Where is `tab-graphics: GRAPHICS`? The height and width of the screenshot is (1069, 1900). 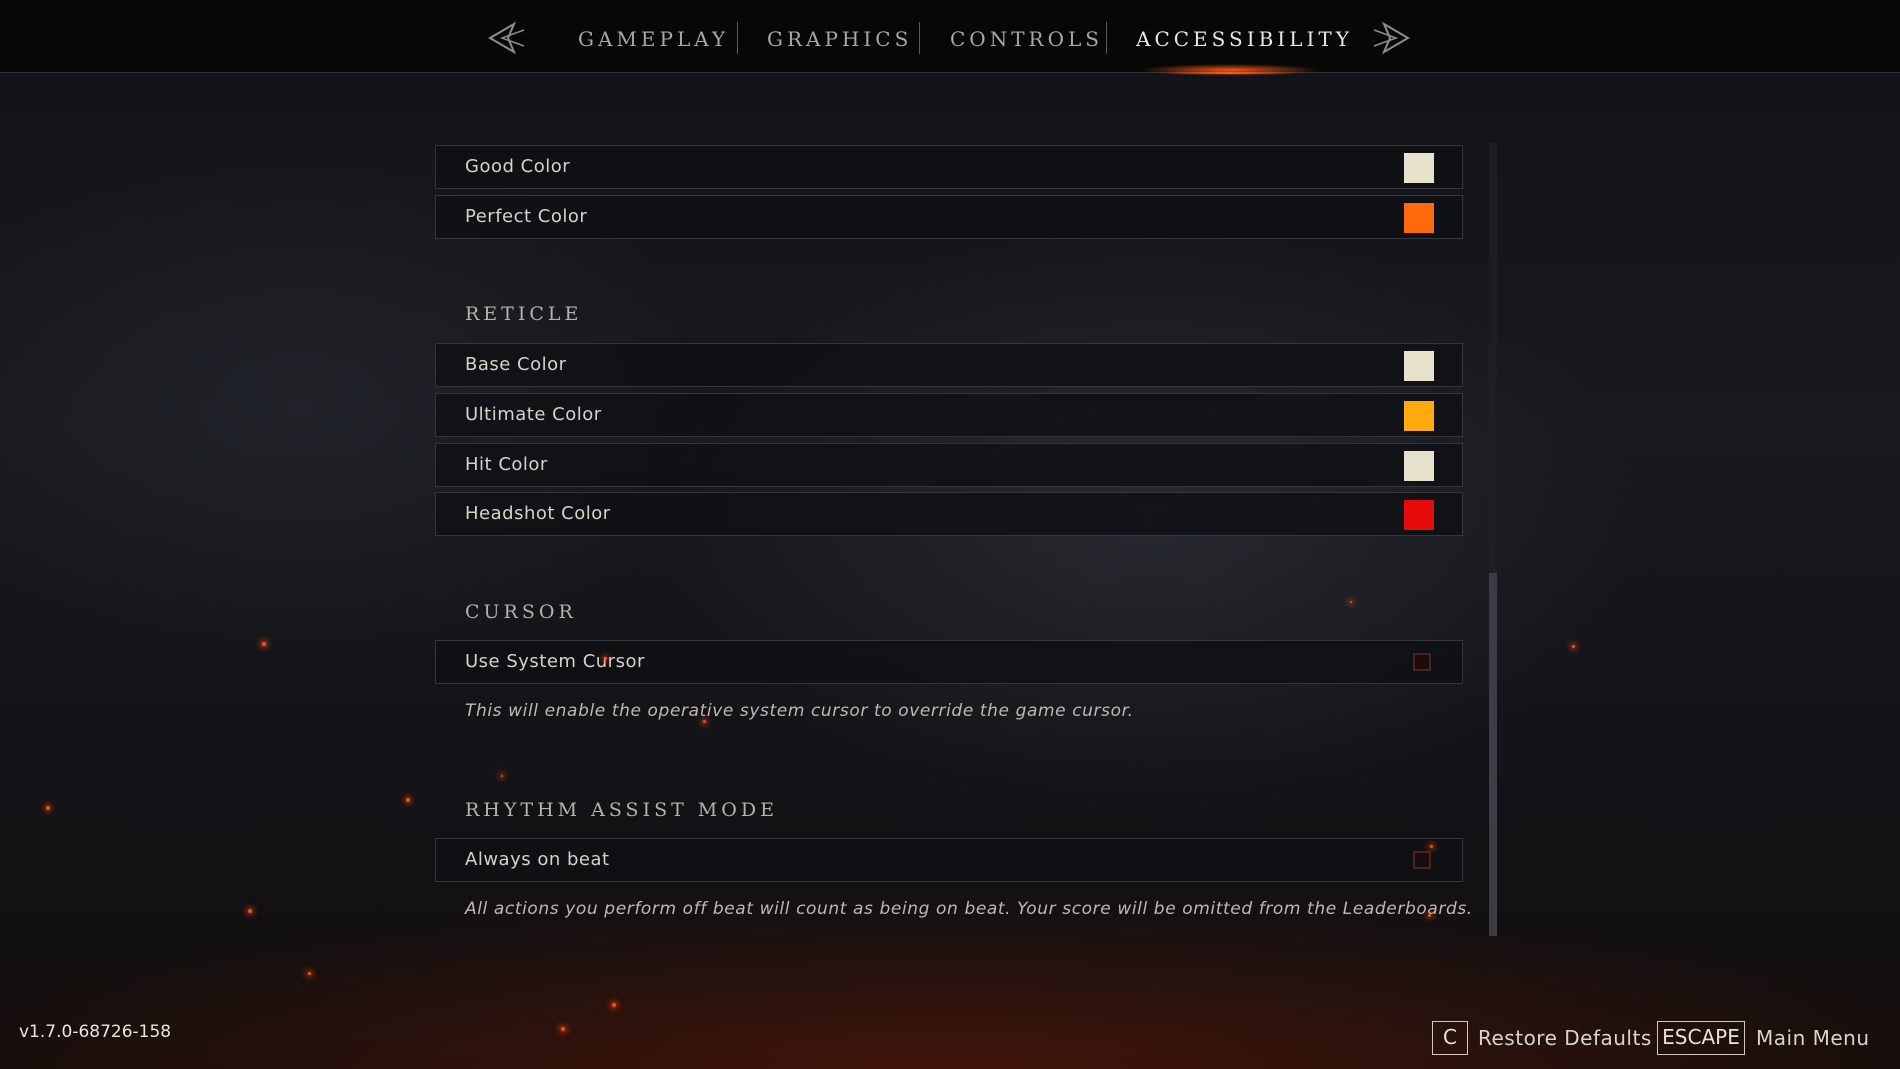
tab-graphics: GRAPHICS is located at coordinates (839, 39).